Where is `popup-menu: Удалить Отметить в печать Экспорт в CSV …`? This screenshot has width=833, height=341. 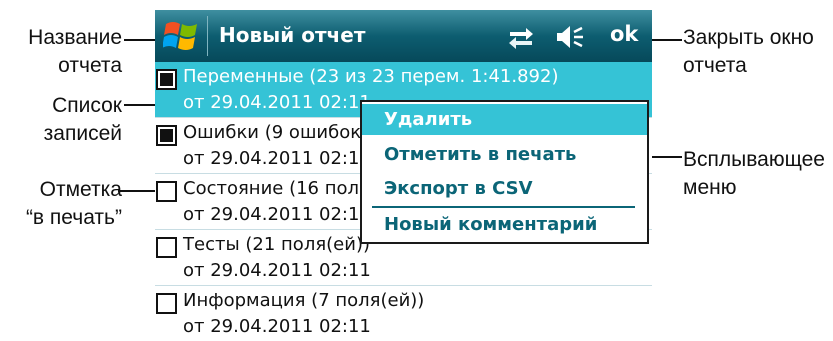
popup-menu: Удалить Отметить в печать Экспорт в CSV … is located at coordinates (504, 172).